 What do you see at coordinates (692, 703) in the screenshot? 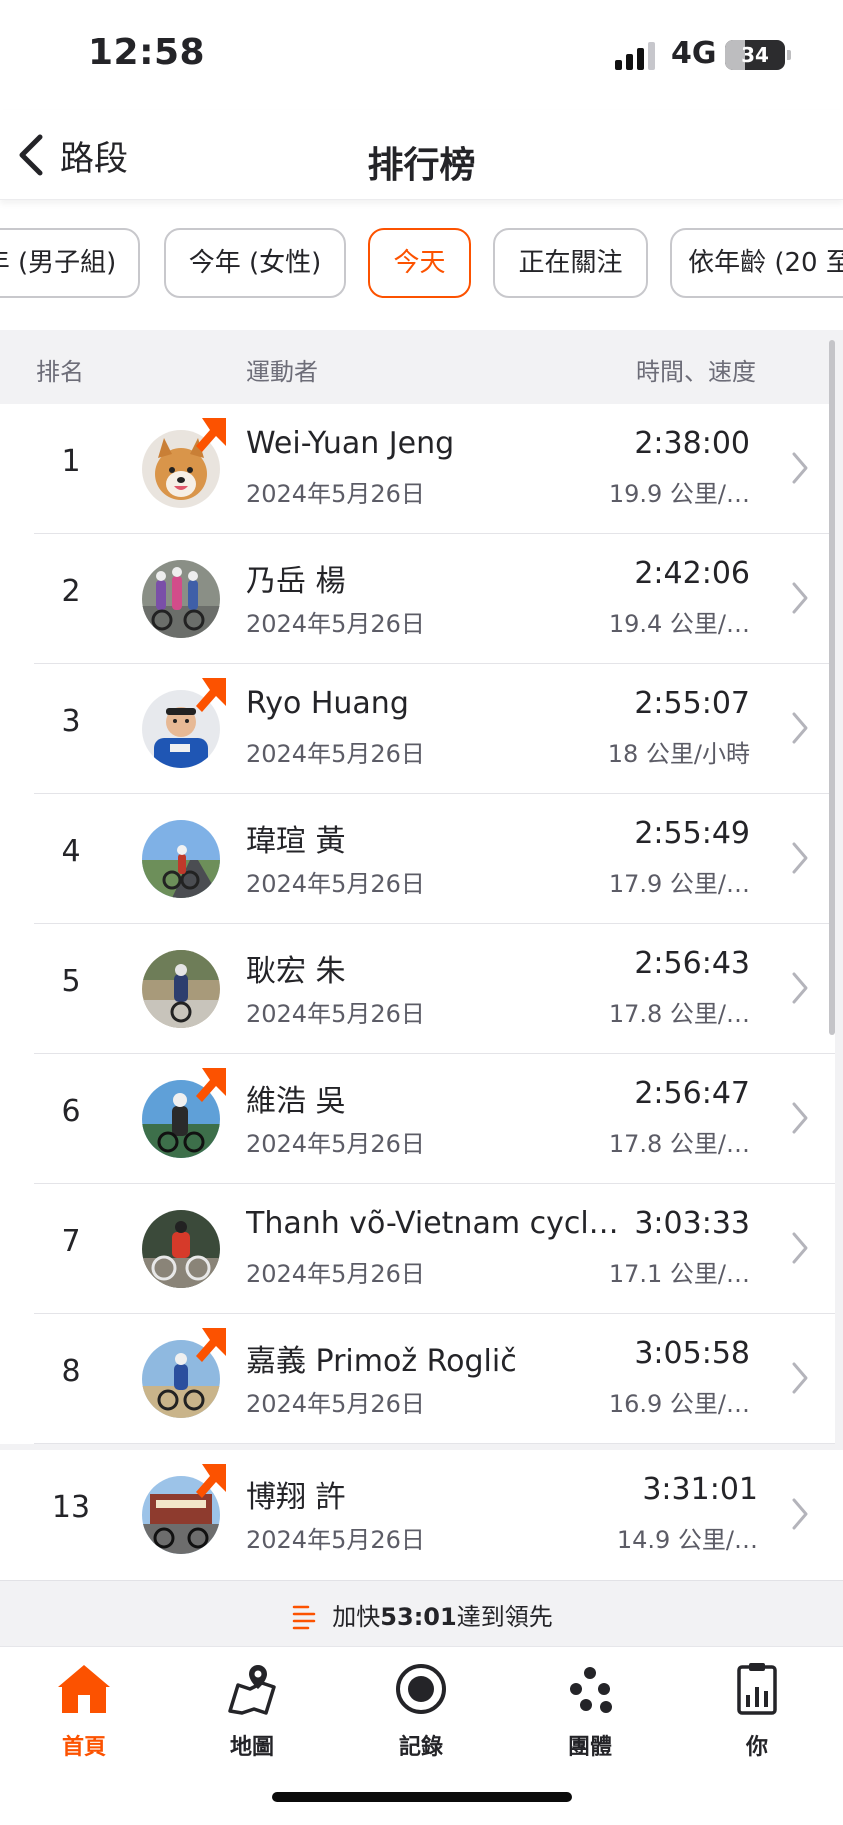
I see `elapsed-time: 2:55:07` at bounding box center [692, 703].